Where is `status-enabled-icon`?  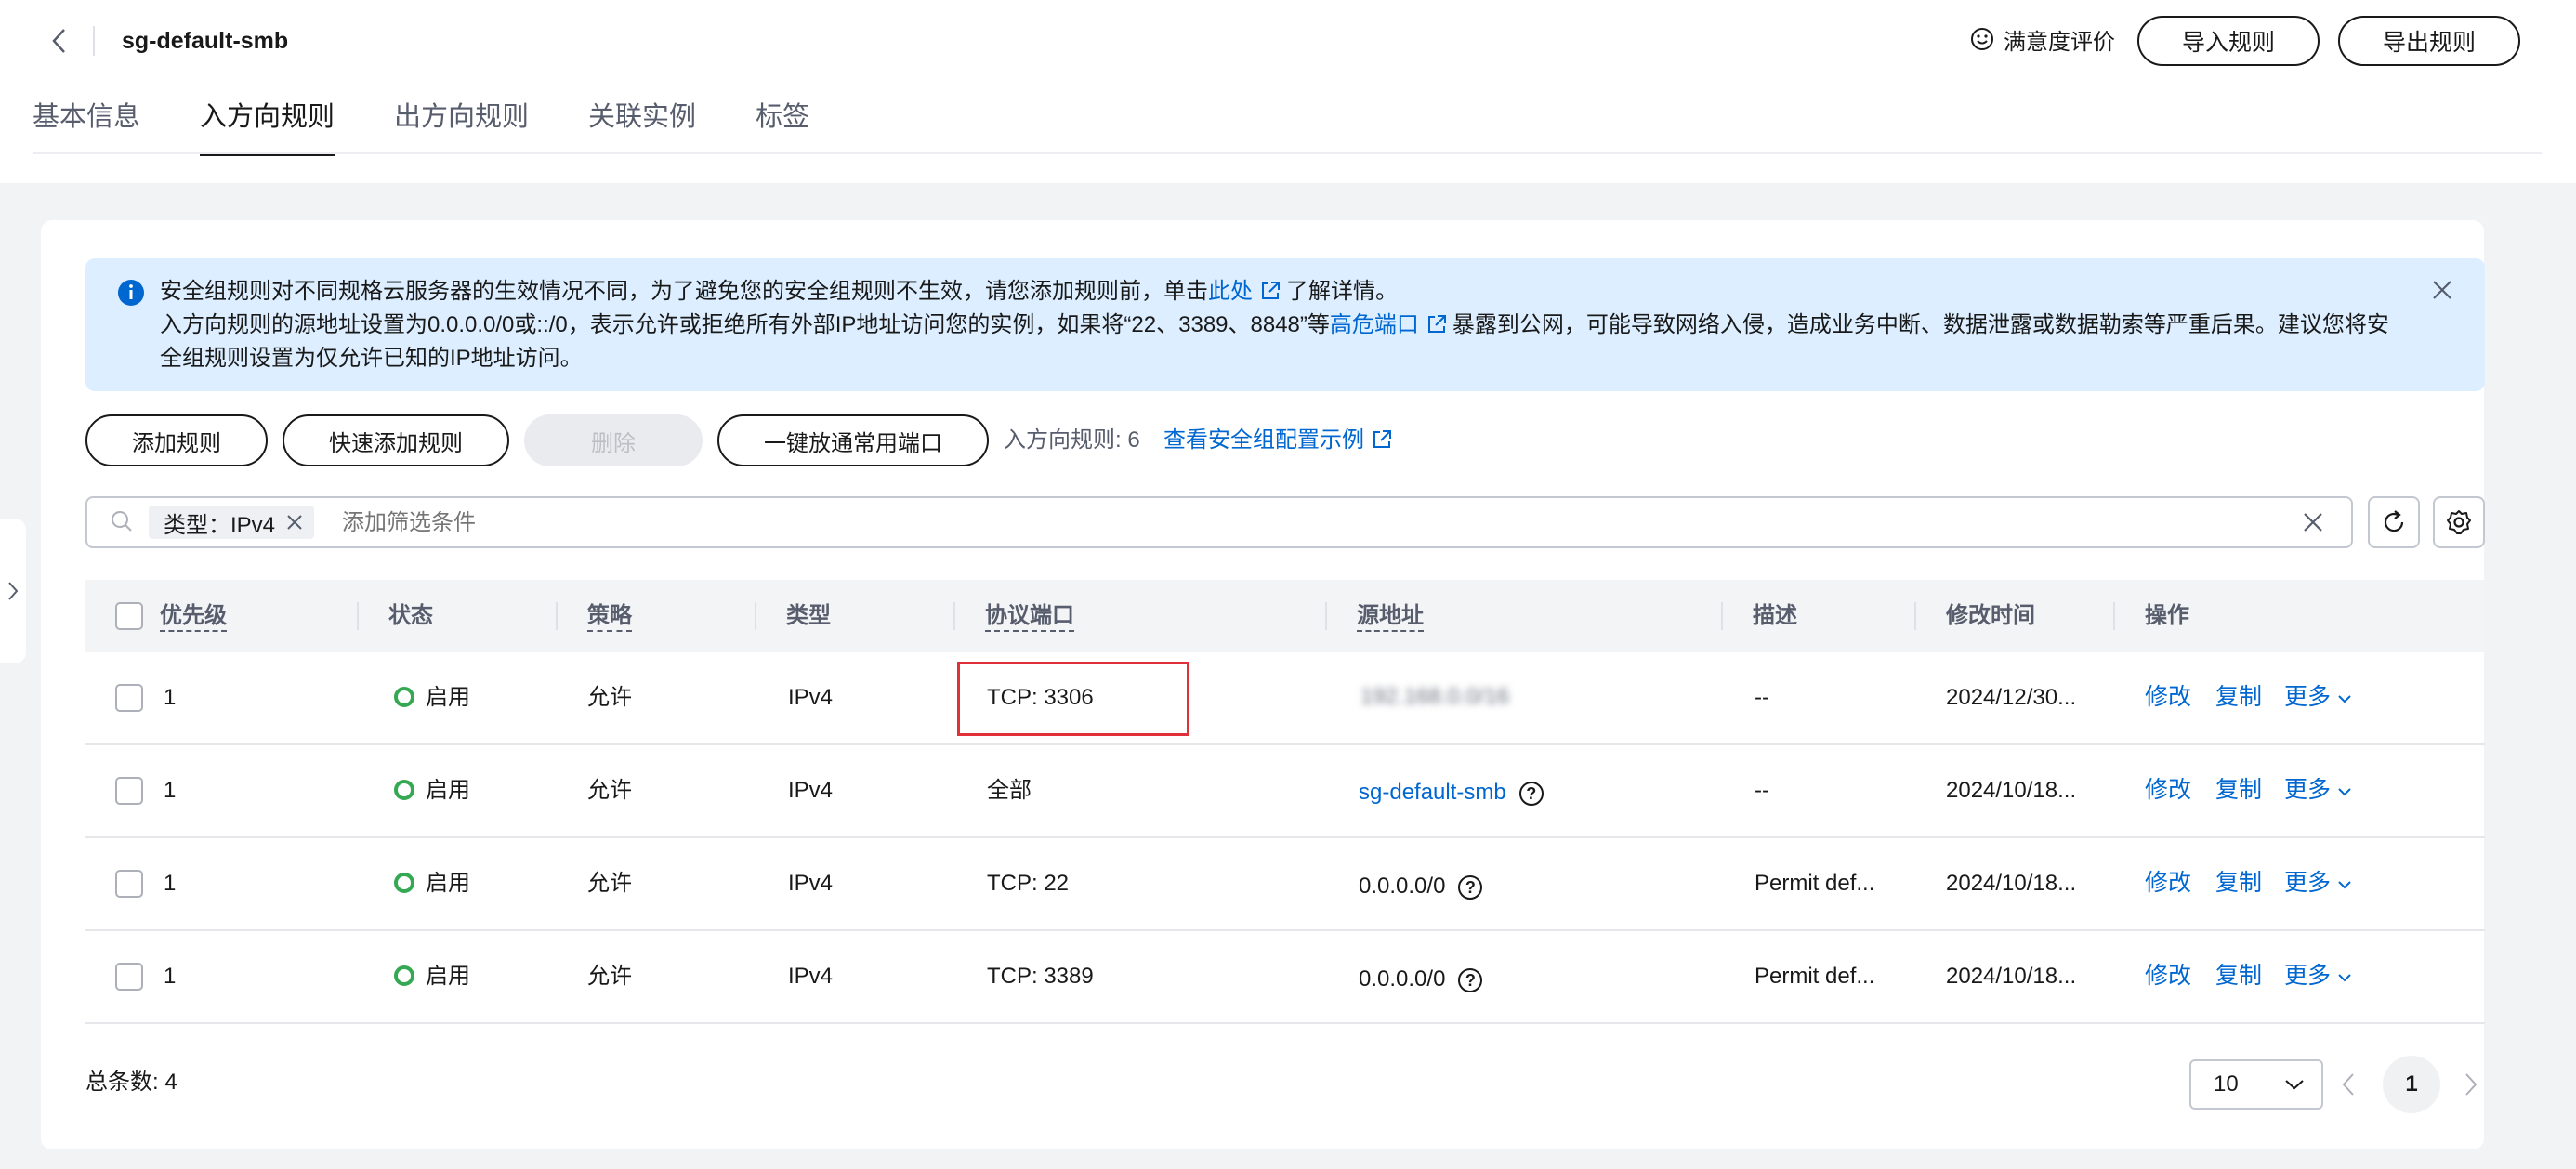 status-enabled-icon is located at coordinates (404, 976).